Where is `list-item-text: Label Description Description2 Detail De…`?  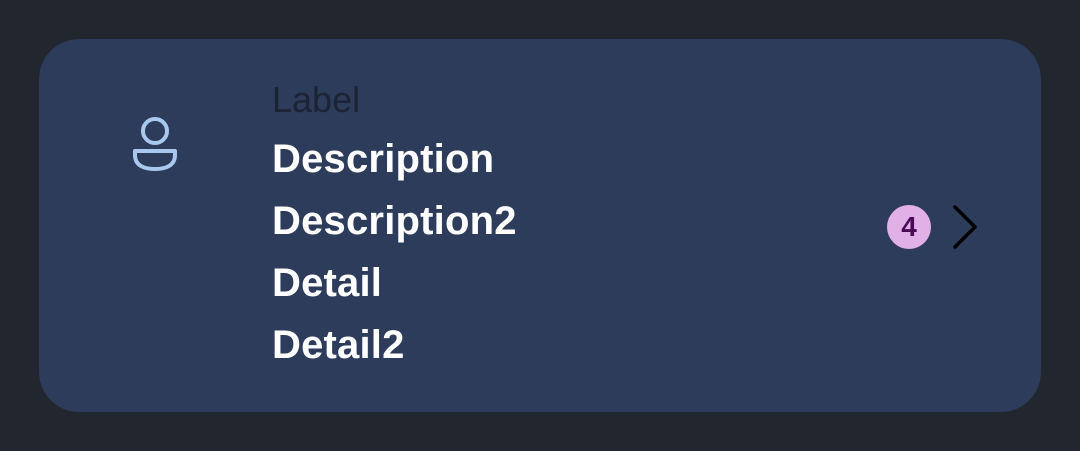
list-item-text: Label Description Description2 Detail De… is located at coordinates (394, 227).